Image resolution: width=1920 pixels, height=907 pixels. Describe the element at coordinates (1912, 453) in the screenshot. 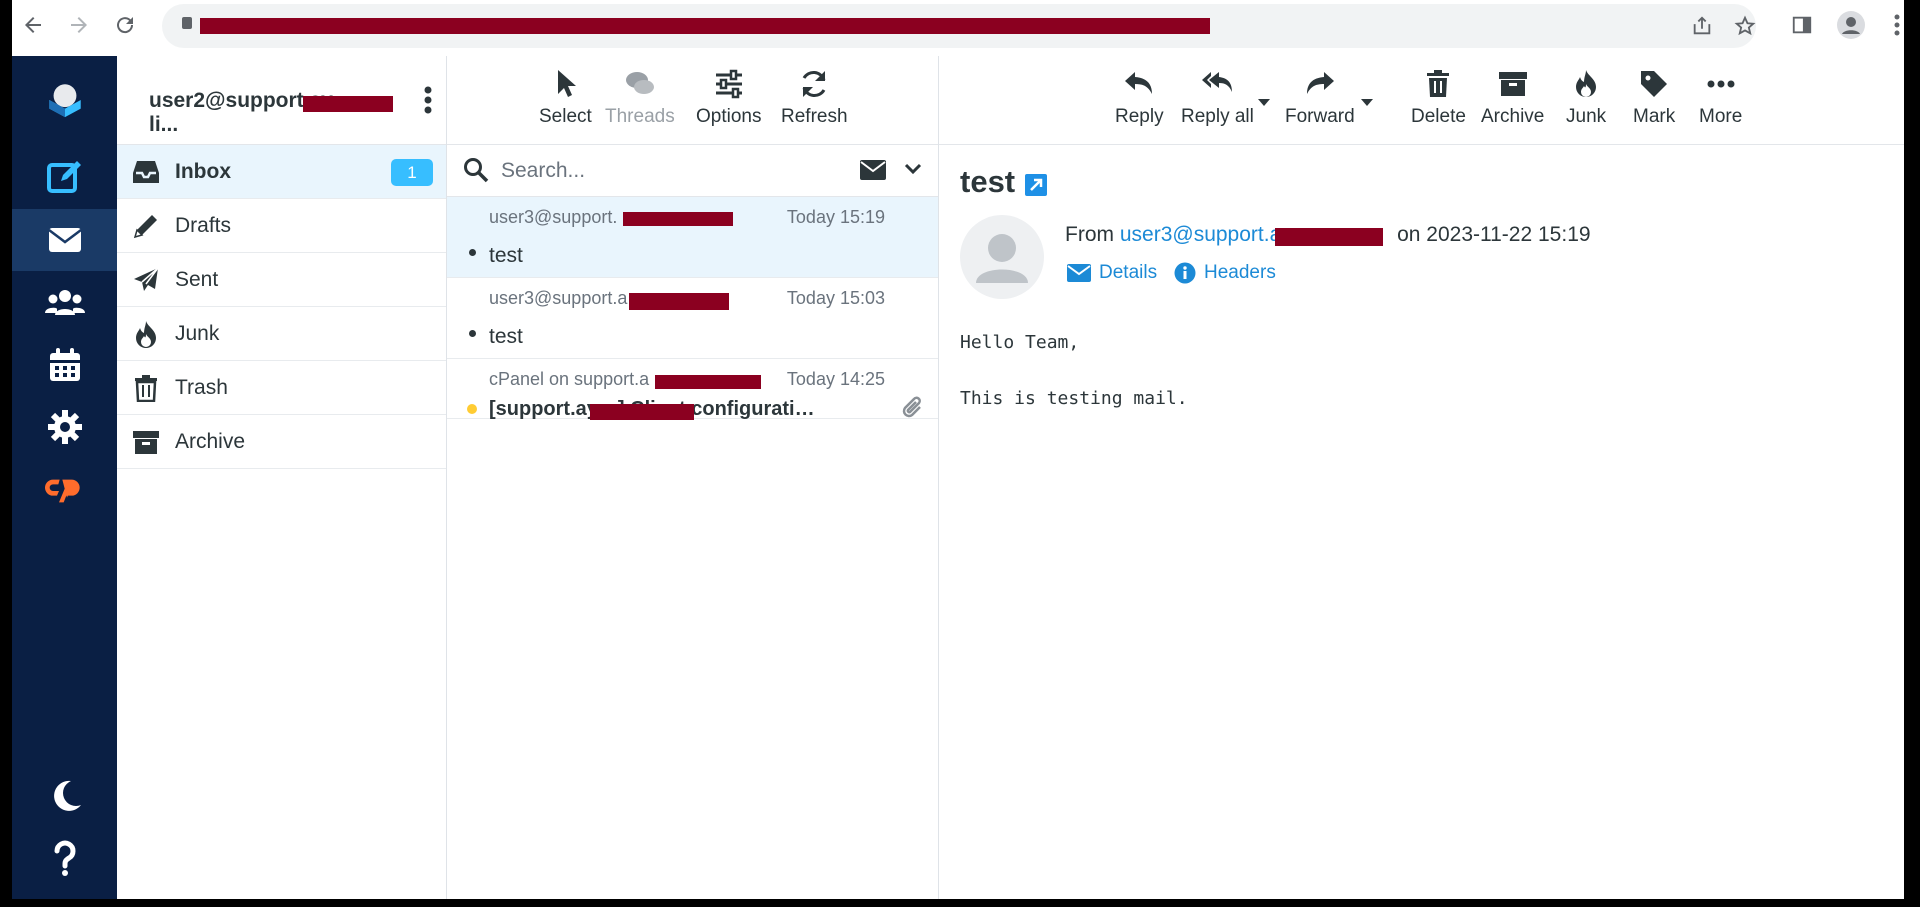

I see `window-edge` at that location.